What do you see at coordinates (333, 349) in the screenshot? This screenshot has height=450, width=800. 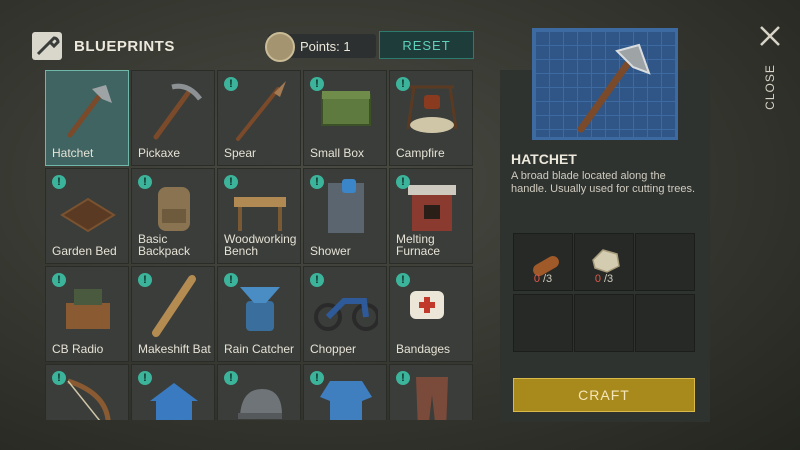 I see `blueprint-item-label: Chopper` at bounding box center [333, 349].